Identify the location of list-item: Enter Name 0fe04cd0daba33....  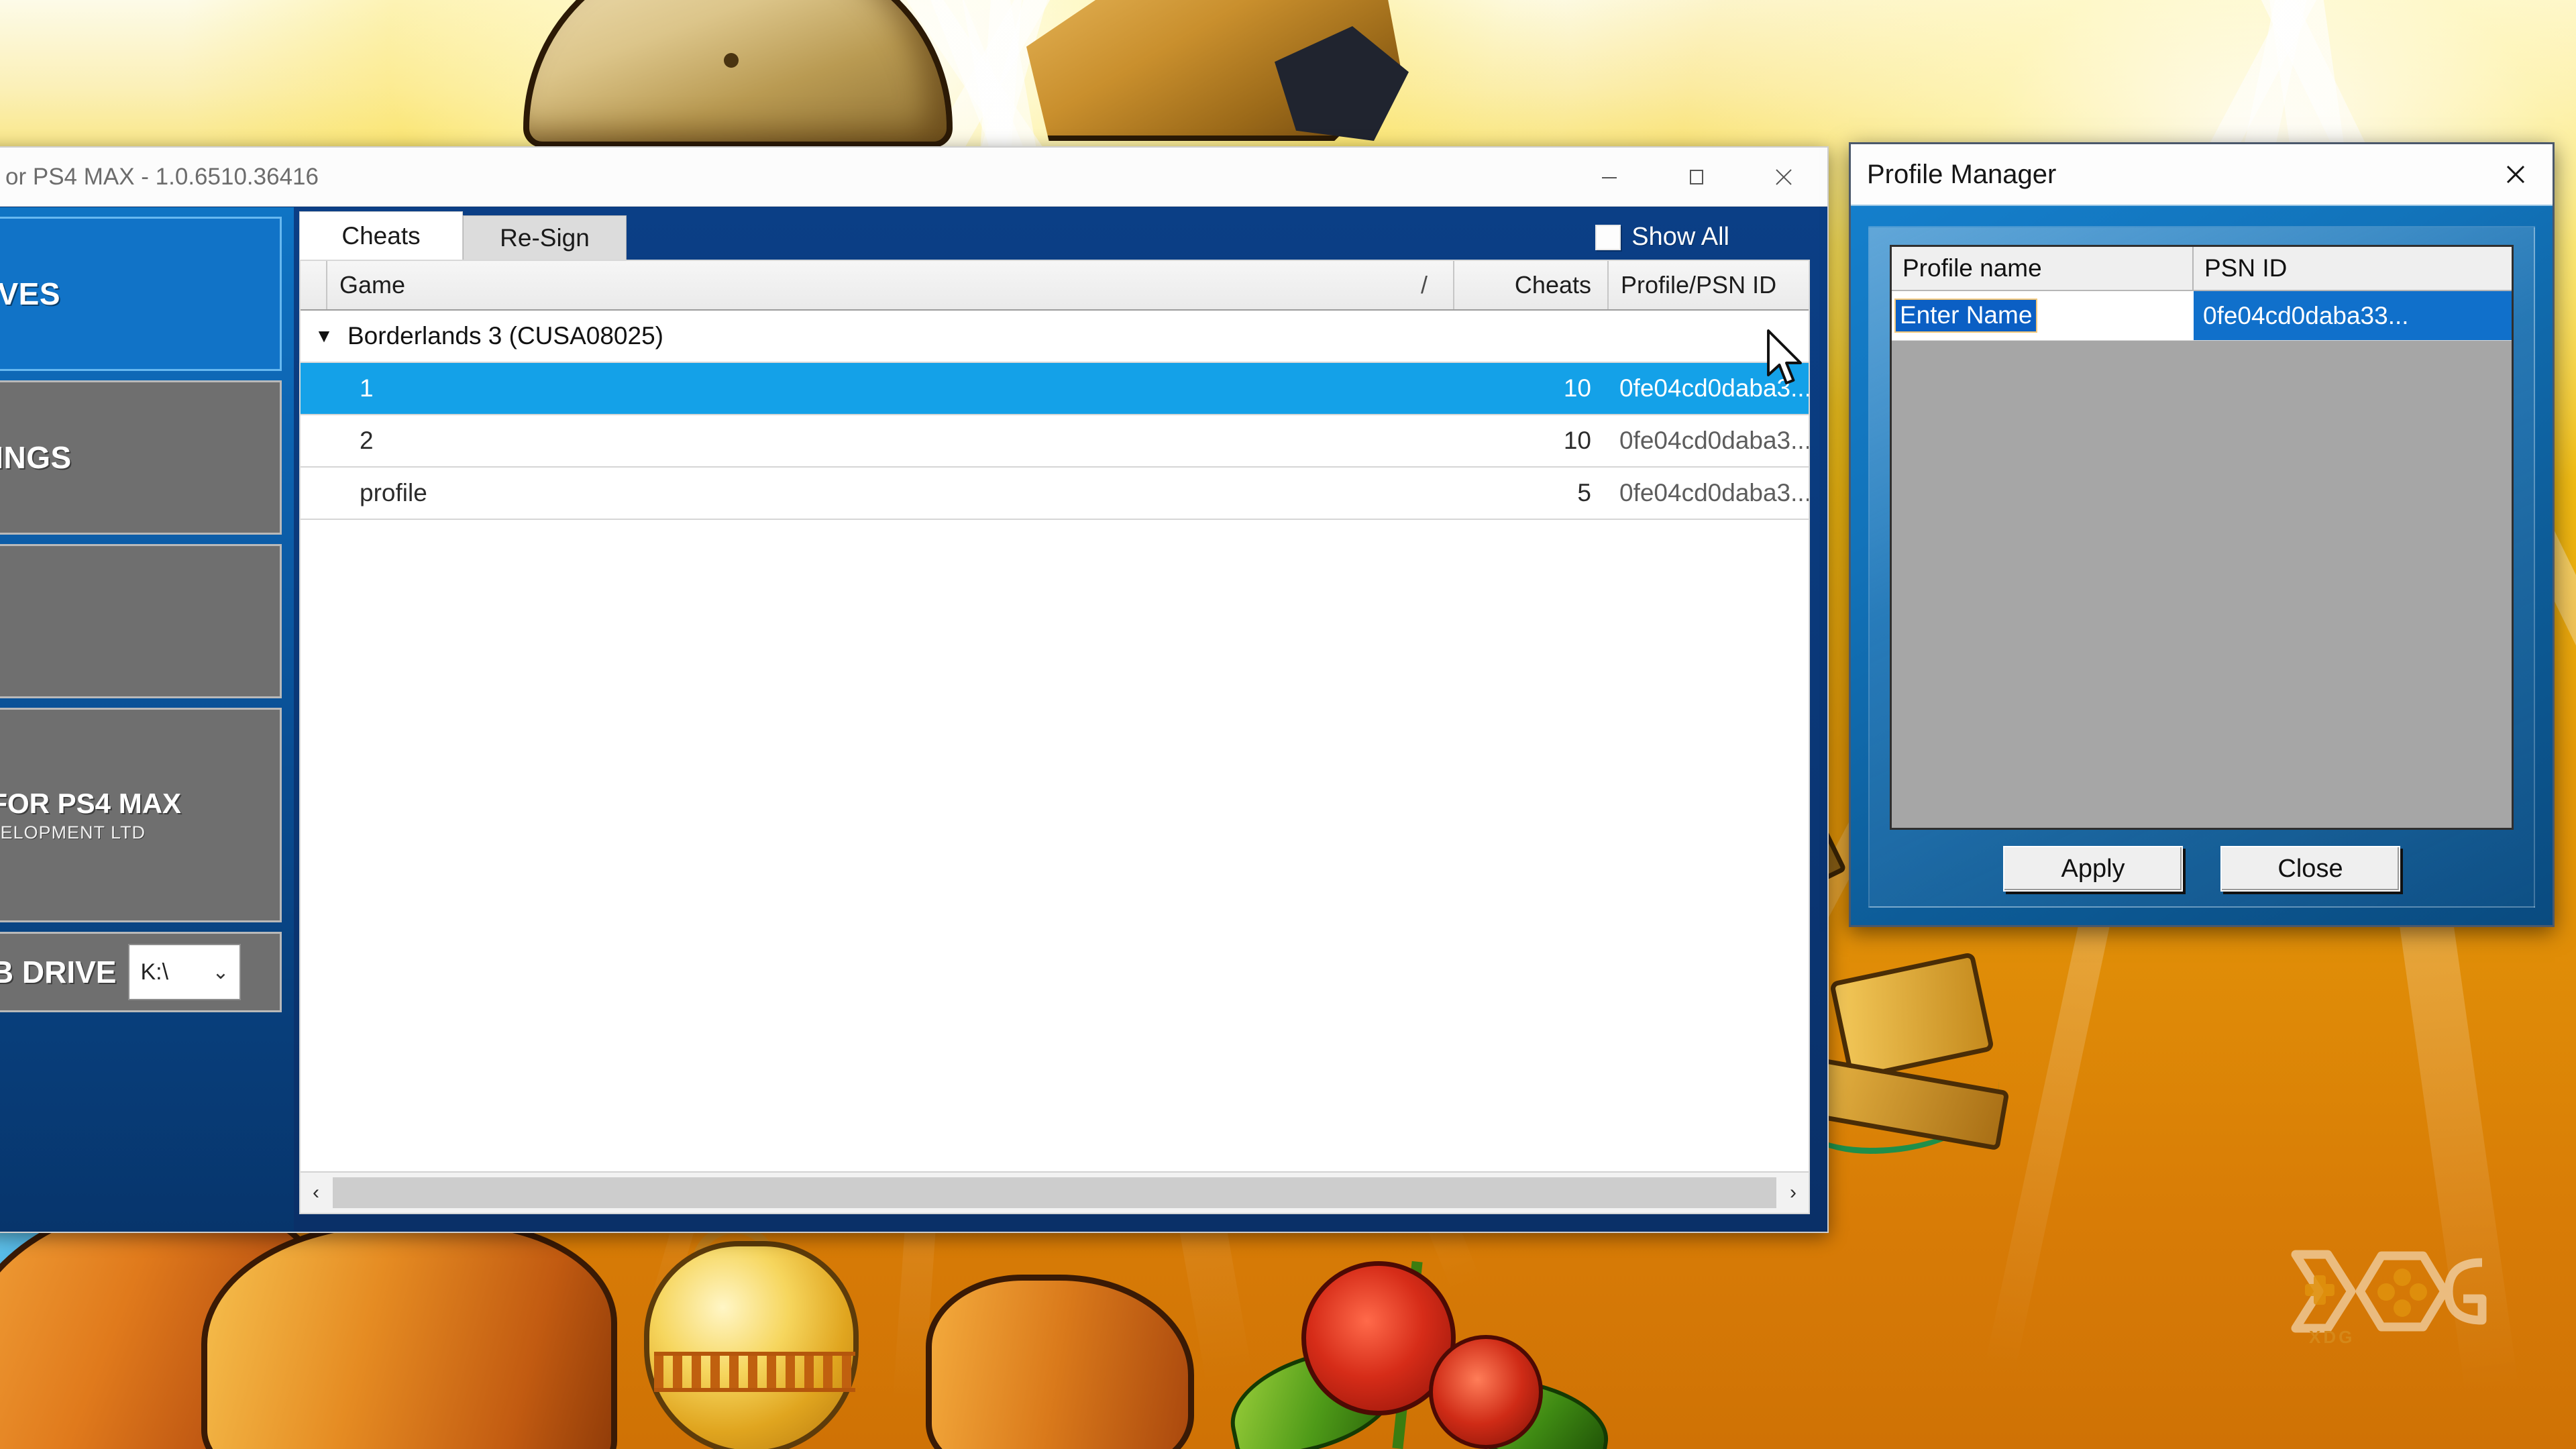
(2202, 316).